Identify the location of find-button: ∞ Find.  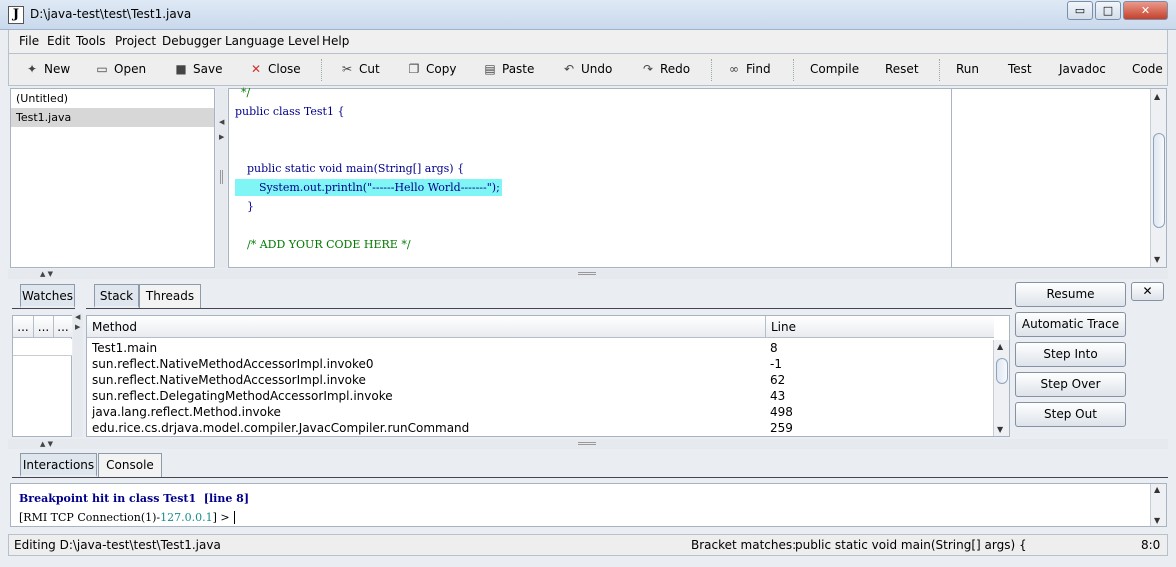
(749, 69).